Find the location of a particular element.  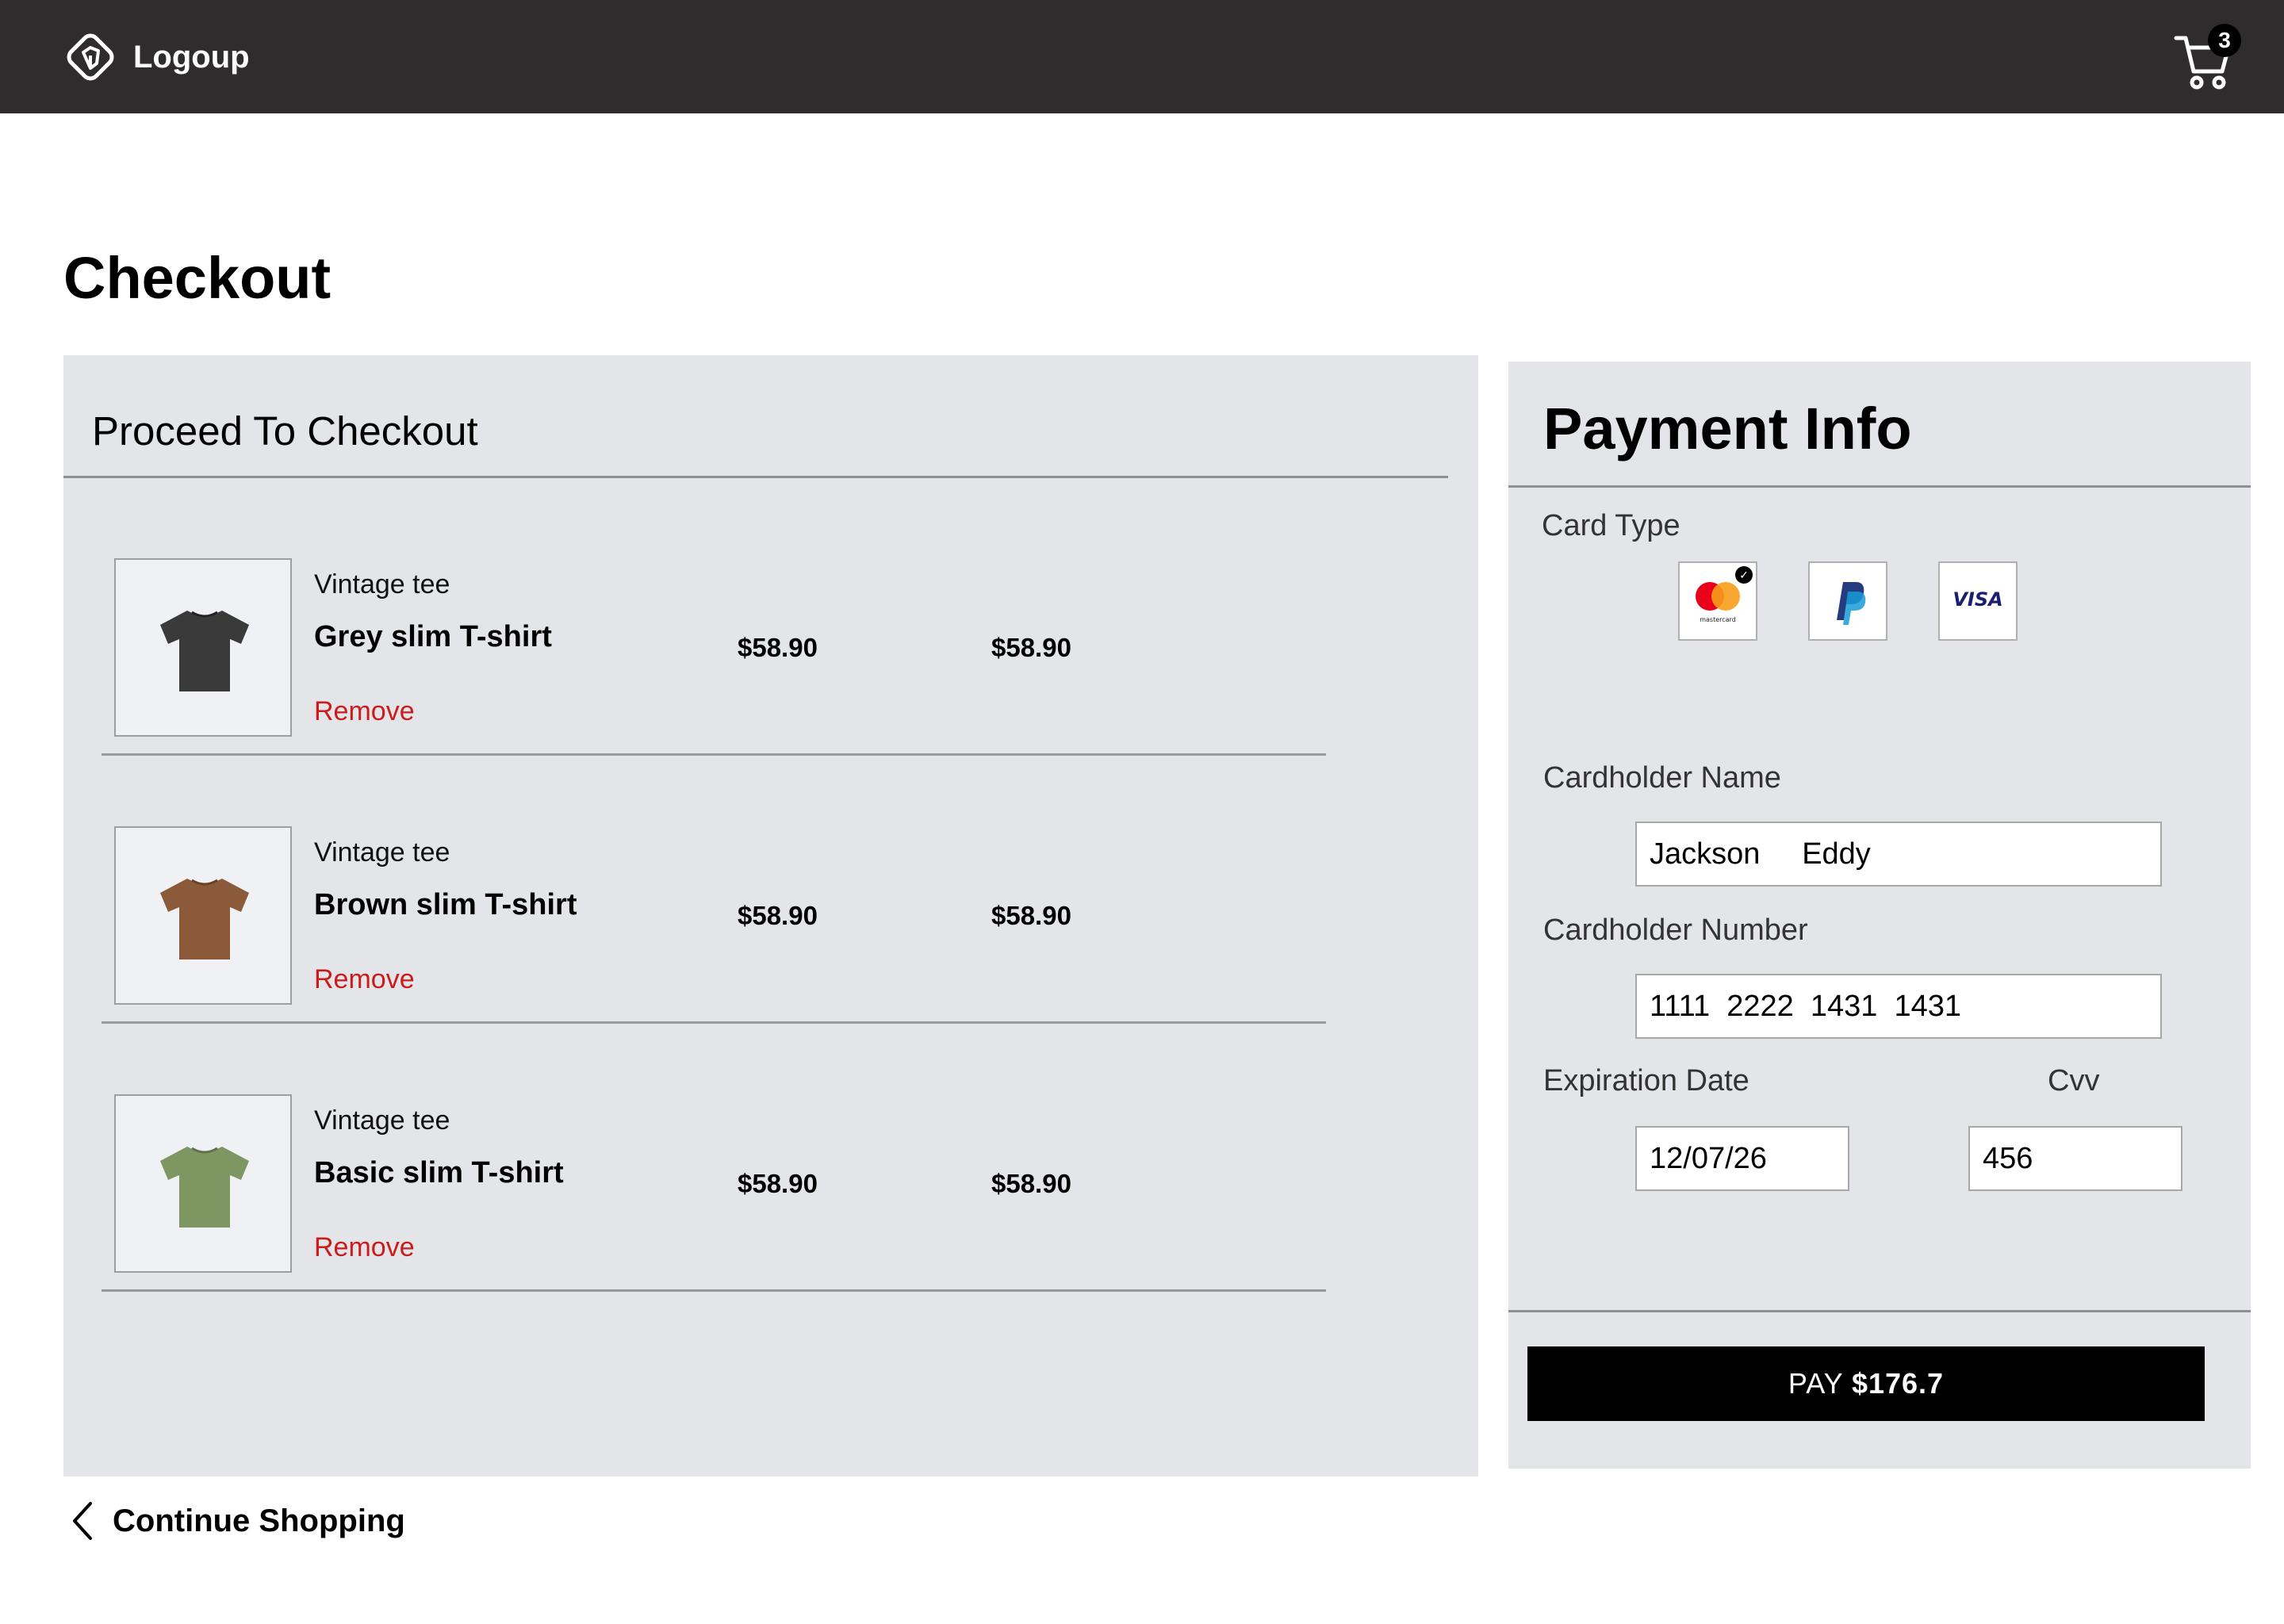

logo: Logoup is located at coordinates (156, 57).